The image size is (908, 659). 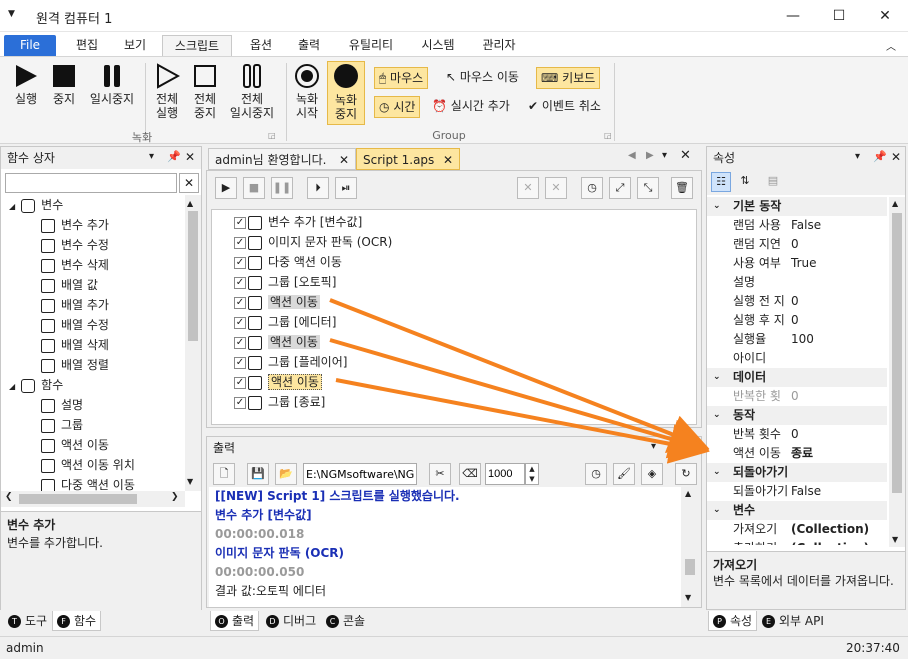 What do you see at coordinates (596, 474) in the screenshot?
I see `timestamp-button: ◷` at bounding box center [596, 474].